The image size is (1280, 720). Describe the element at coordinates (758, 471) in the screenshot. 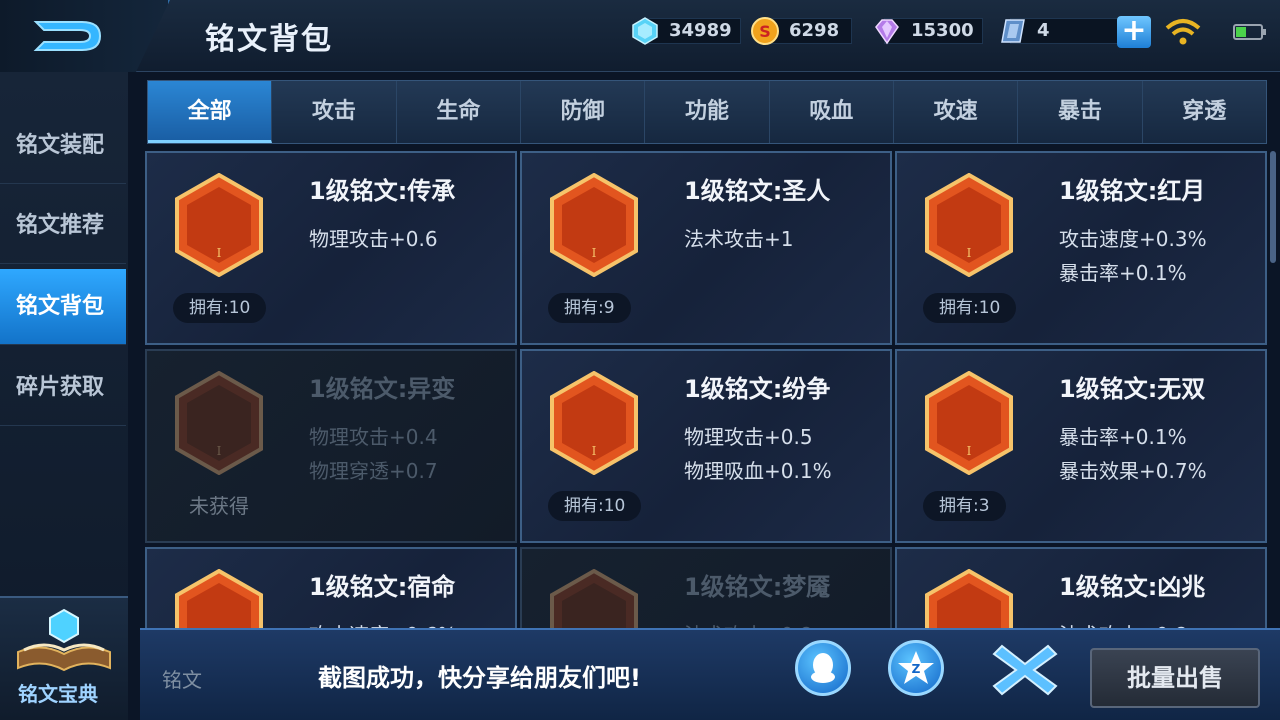

I see `inscription-attr: 物理吸血+0.1%` at that location.